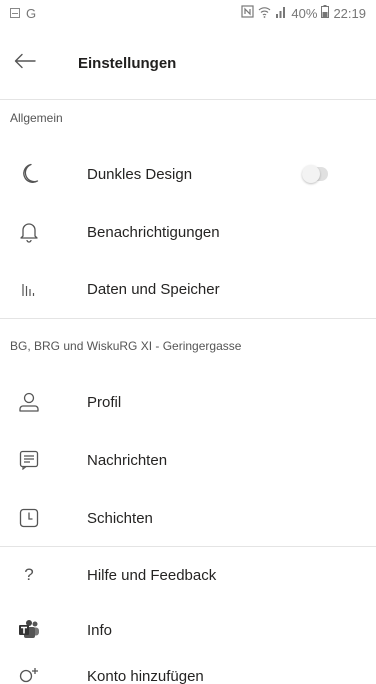 This screenshot has height=684, width=376. Describe the element at coordinates (29, 630) in the screenshot. I see `teams-logo-icon` at that location.